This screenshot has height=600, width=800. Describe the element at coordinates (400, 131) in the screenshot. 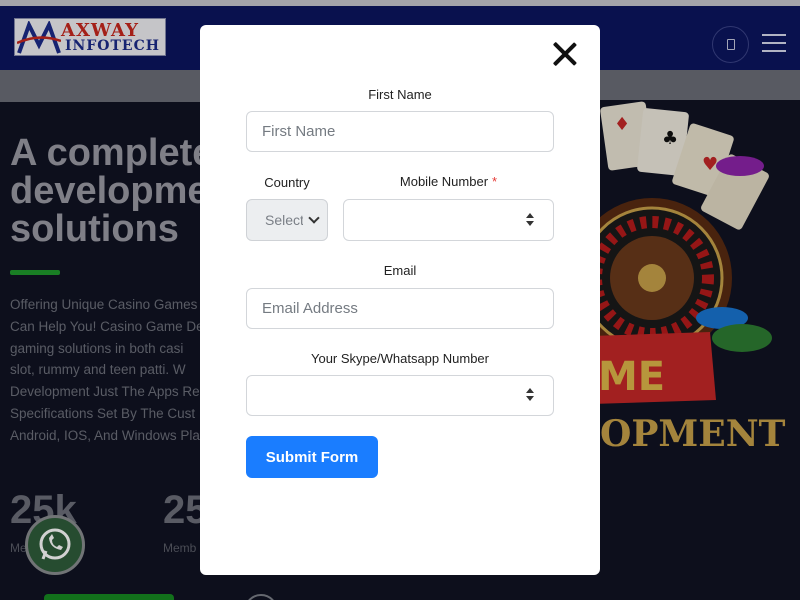

I see `first-name-field` at that location.